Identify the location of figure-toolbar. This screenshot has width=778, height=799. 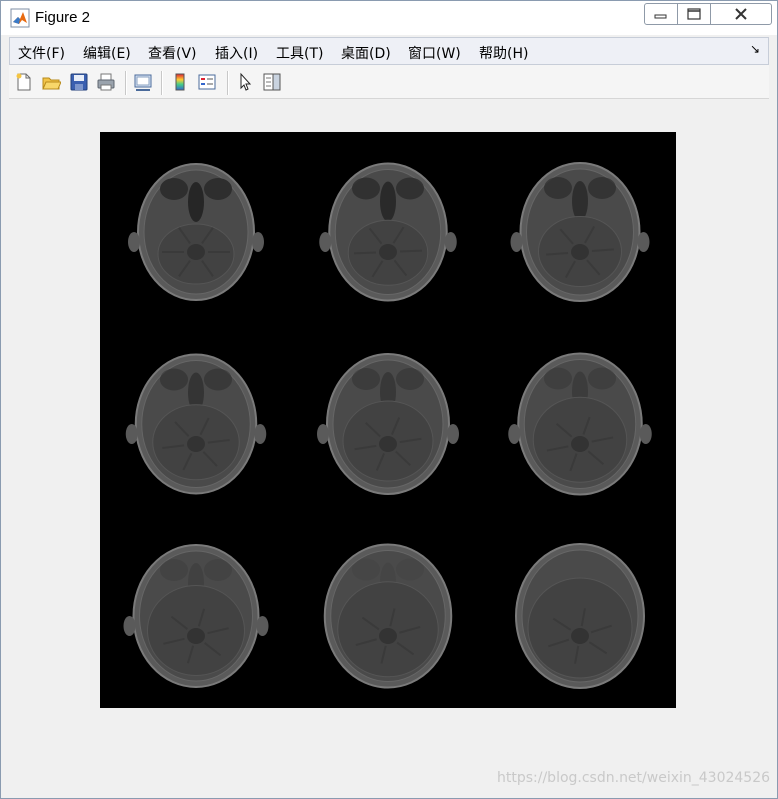
(389, 82).